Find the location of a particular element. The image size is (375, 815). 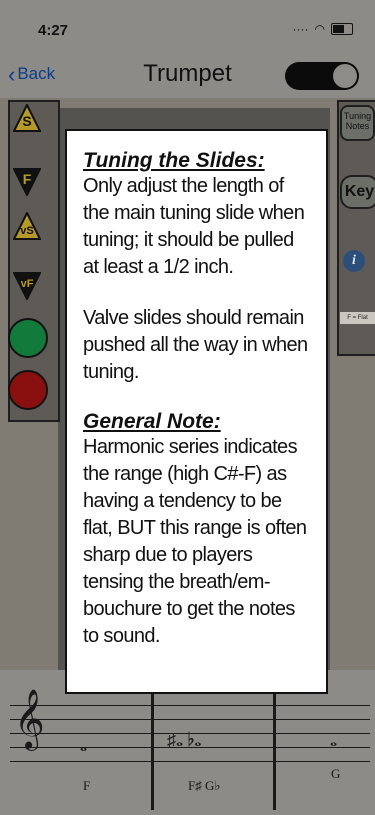

status-bar: 4:27 ···· ◠ is located at coordinates (187, 25).